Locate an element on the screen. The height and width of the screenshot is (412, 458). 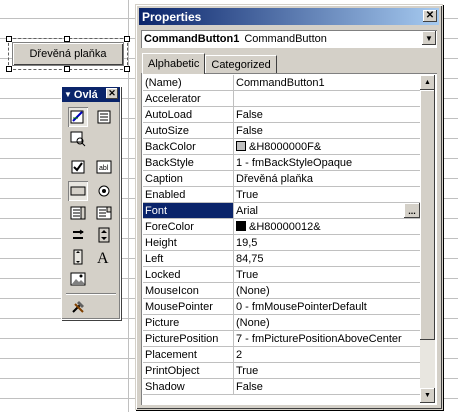
scroll-up-icon: ▲ is located at coordinates (427, 82).